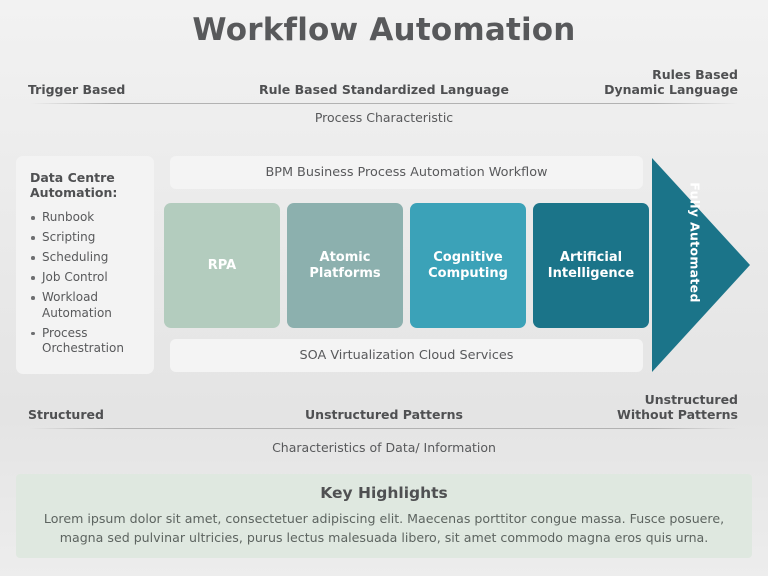 The height and width of the screenshot is (576, 768). What do you see at coordinates (406, 355) in the screenshot?
I see `soa-bar: SOA Virtualization Cloud Services` at bounding box center [406, 355].